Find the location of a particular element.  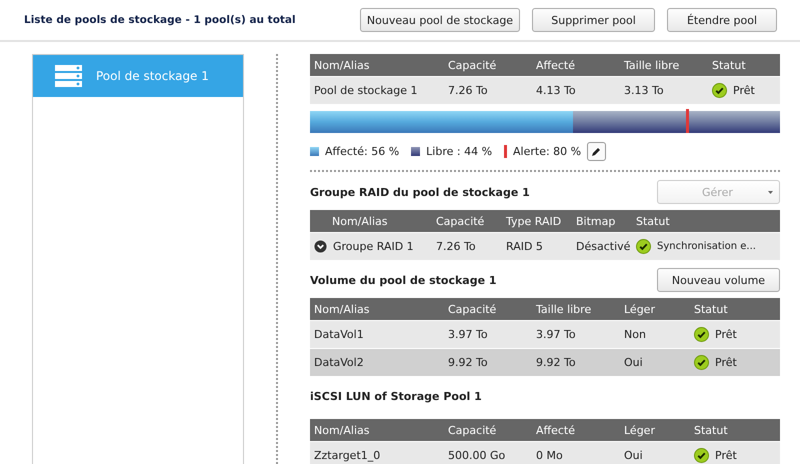

section-title: Volume du pool de stockage 1 is located at coordinates (403, 280).